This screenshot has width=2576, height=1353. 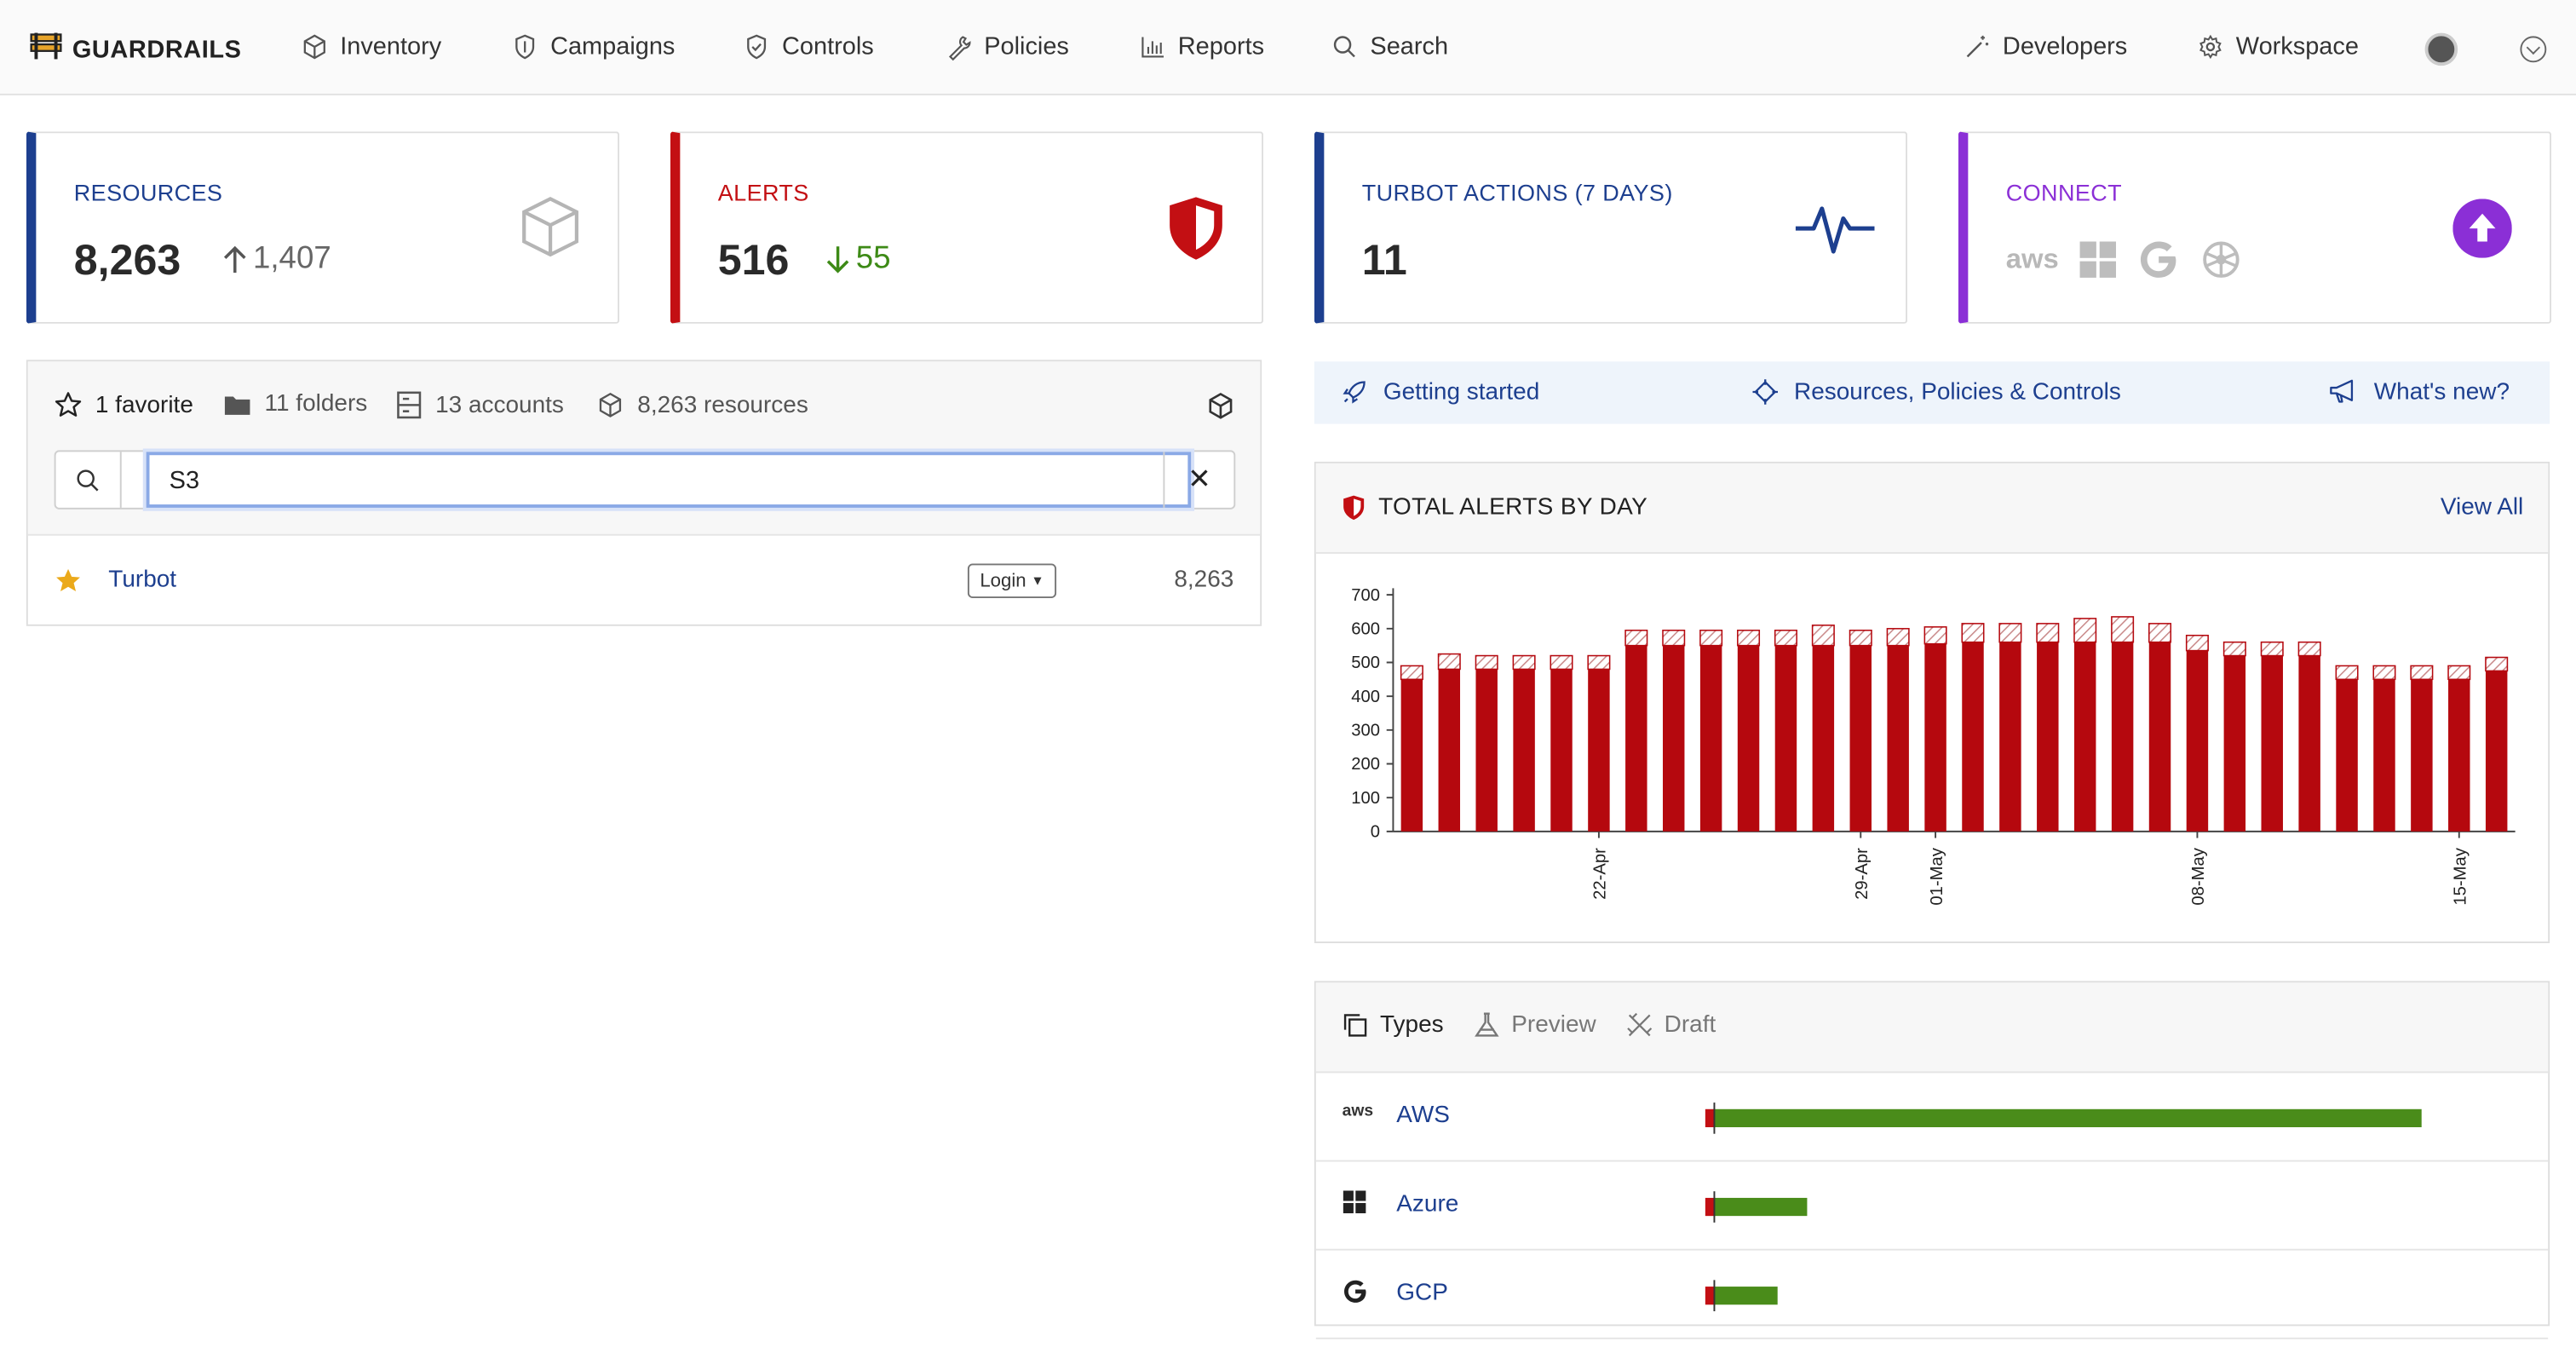 I want to click on brand-logo: GUARDRAILS, so click(x=136, y=50).